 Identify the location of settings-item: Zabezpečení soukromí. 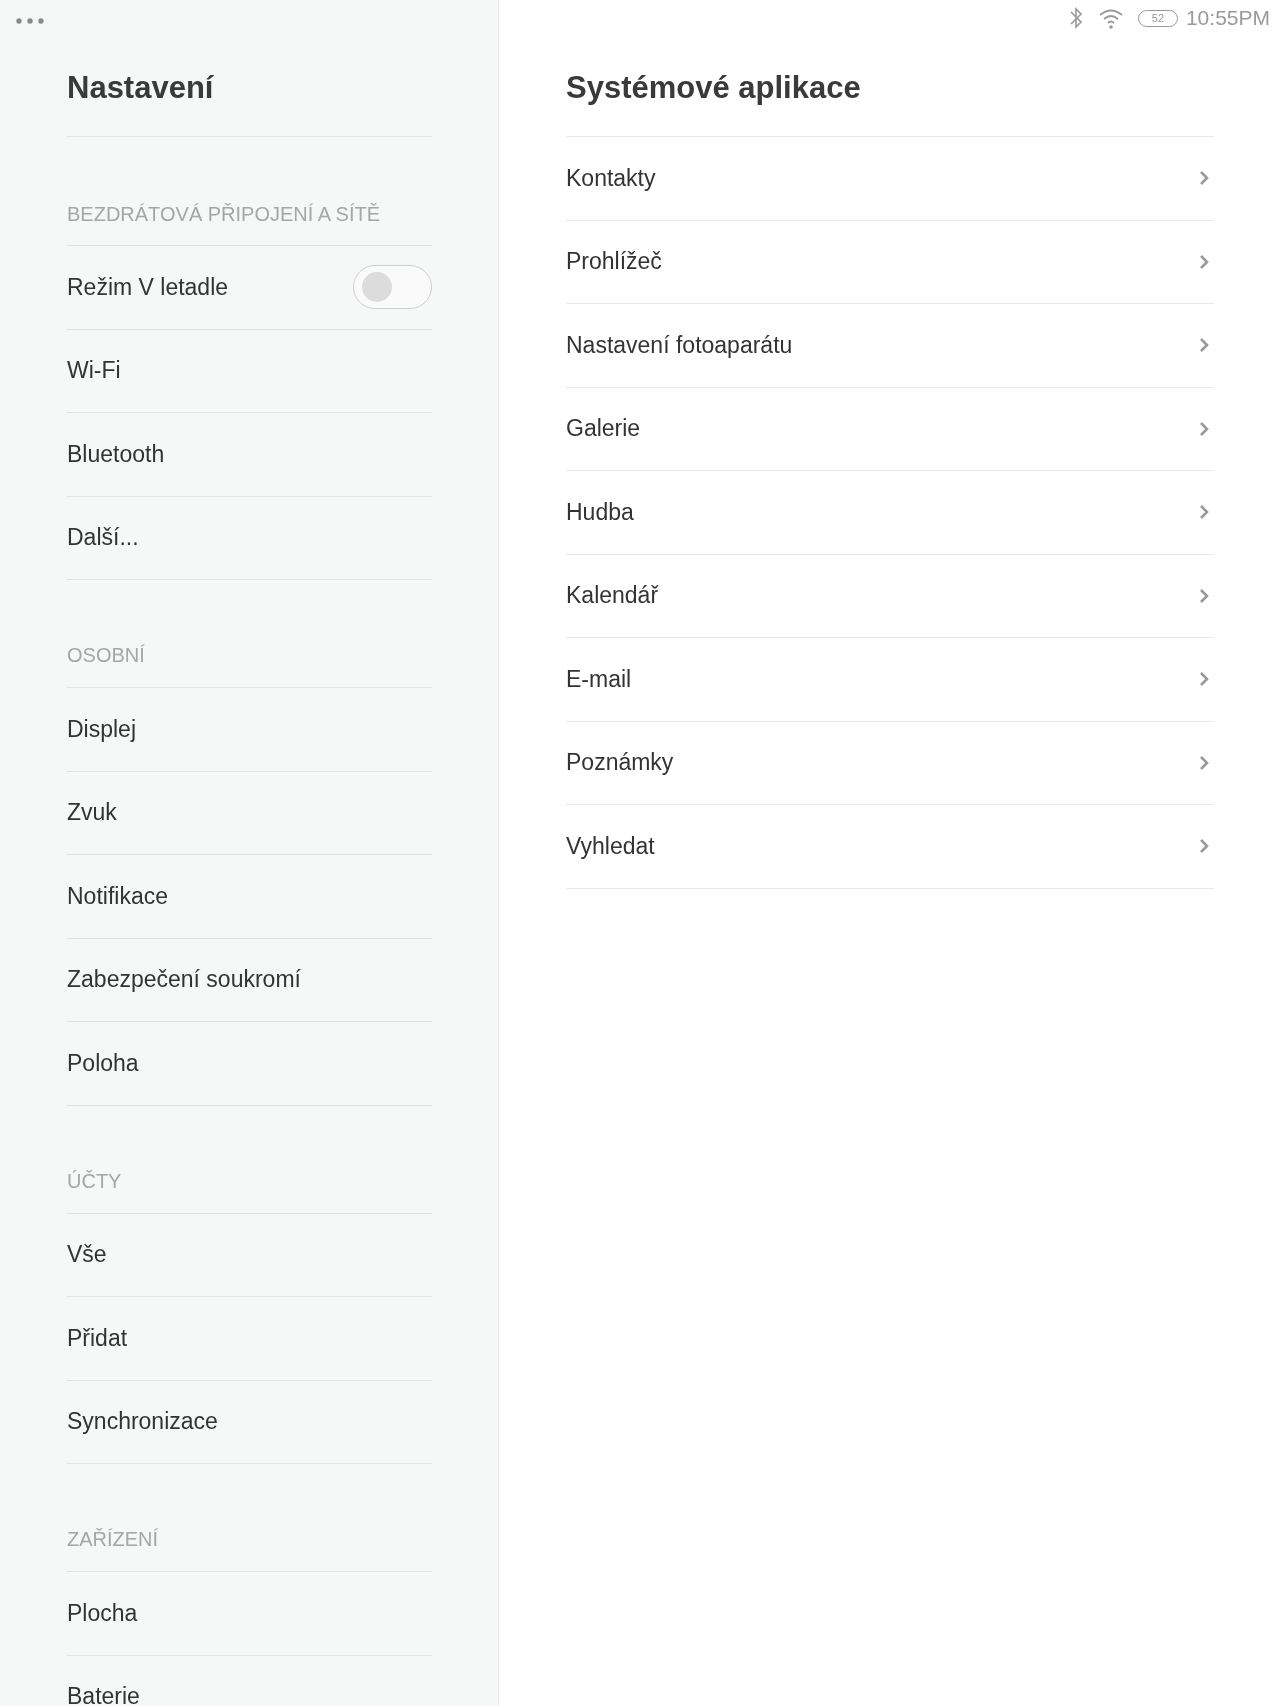
(184, 980).